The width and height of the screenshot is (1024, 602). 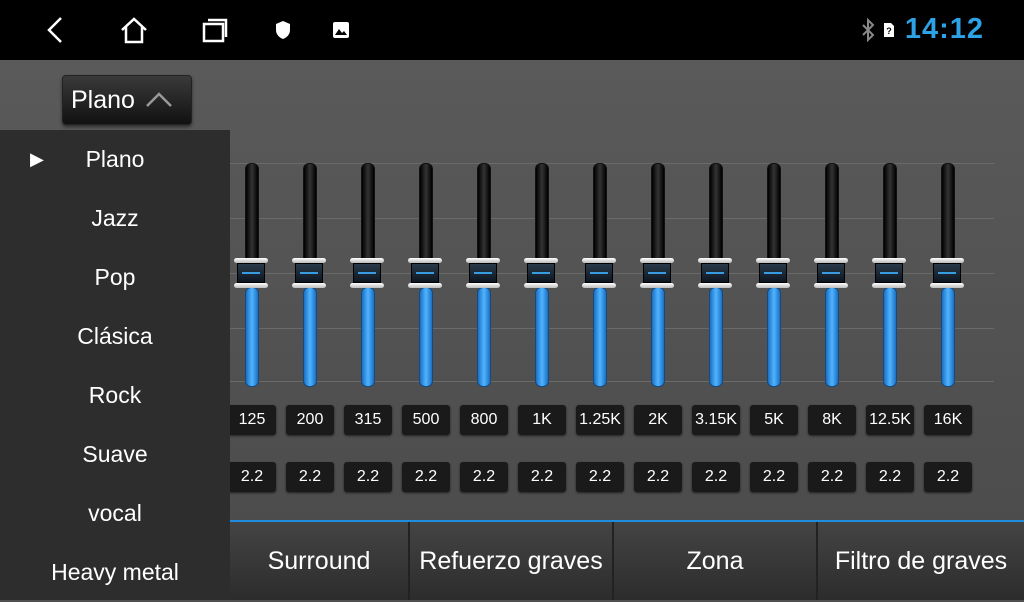 I want to click on menu-item-label: Plano, so click(x=115, y=159).